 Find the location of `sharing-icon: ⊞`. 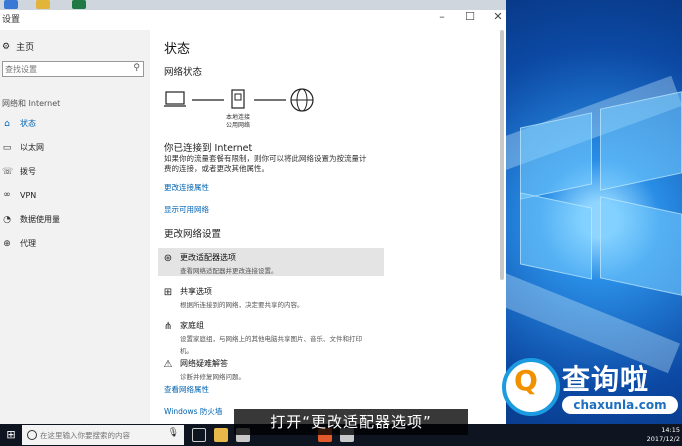

sharing-icon: ⊞ is located at coordinates (168, 292).